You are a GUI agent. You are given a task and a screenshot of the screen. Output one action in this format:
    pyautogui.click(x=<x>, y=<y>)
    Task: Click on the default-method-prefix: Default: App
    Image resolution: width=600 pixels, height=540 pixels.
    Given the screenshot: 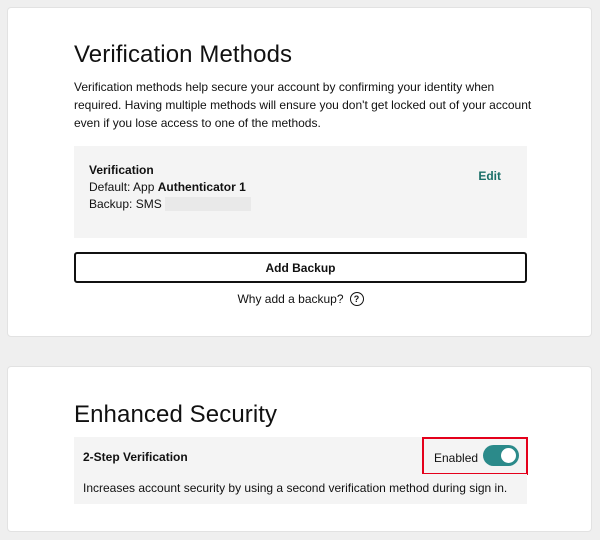 What is the action you would take?
    pyautogui.click(x=122, y=187)
    